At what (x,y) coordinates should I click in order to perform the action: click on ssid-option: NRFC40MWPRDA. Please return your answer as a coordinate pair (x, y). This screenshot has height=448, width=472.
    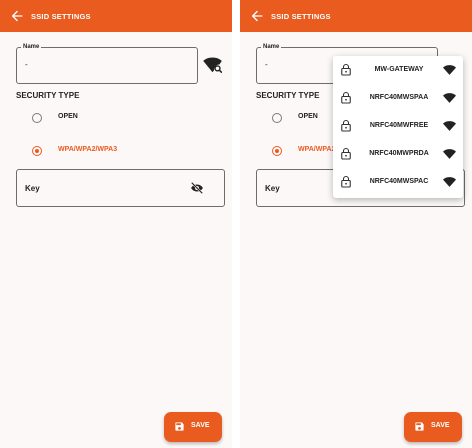
    Looking at the image, I should click on (398, 154).